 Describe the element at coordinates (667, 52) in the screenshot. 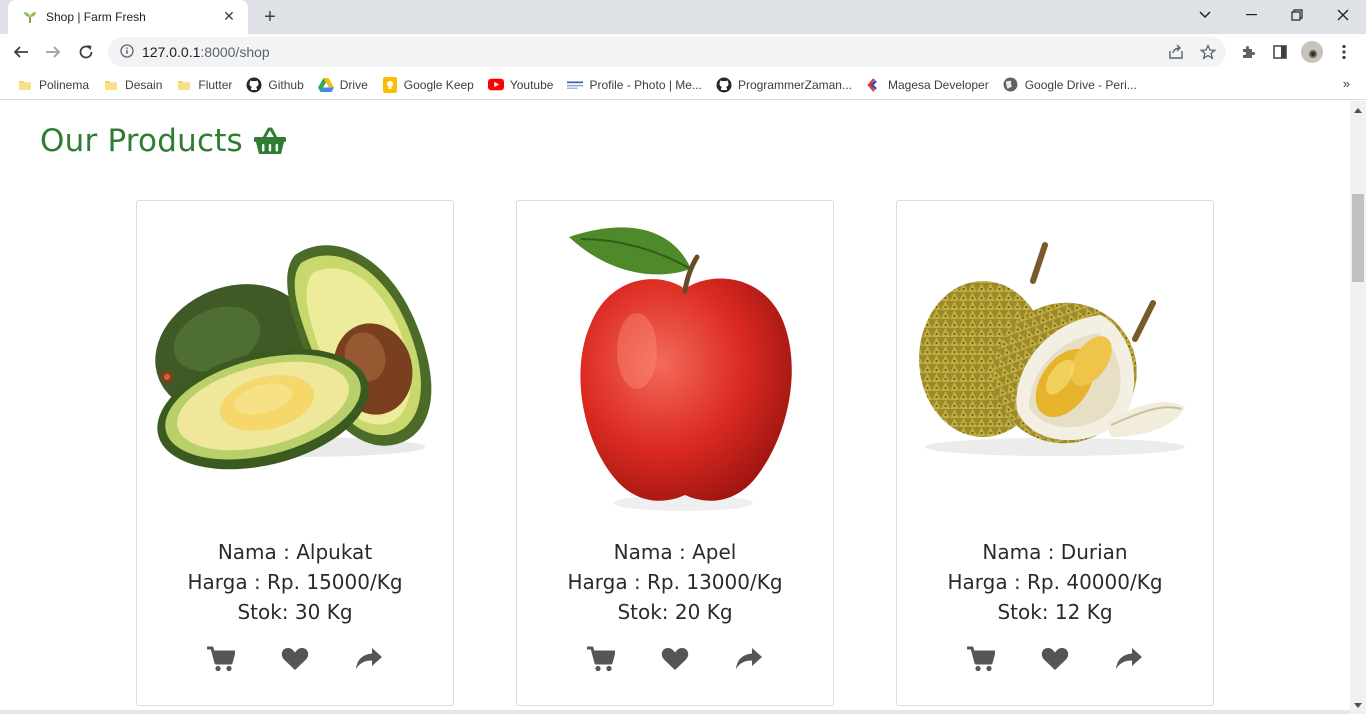

I see `address-bar: 127.0.0.1:8000/shop` at that location.